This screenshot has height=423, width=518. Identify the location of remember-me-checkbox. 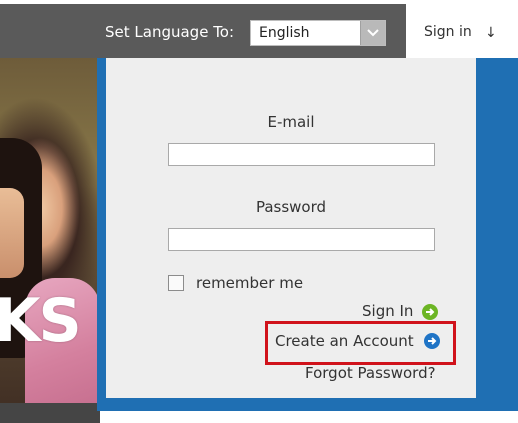
(176, 283).